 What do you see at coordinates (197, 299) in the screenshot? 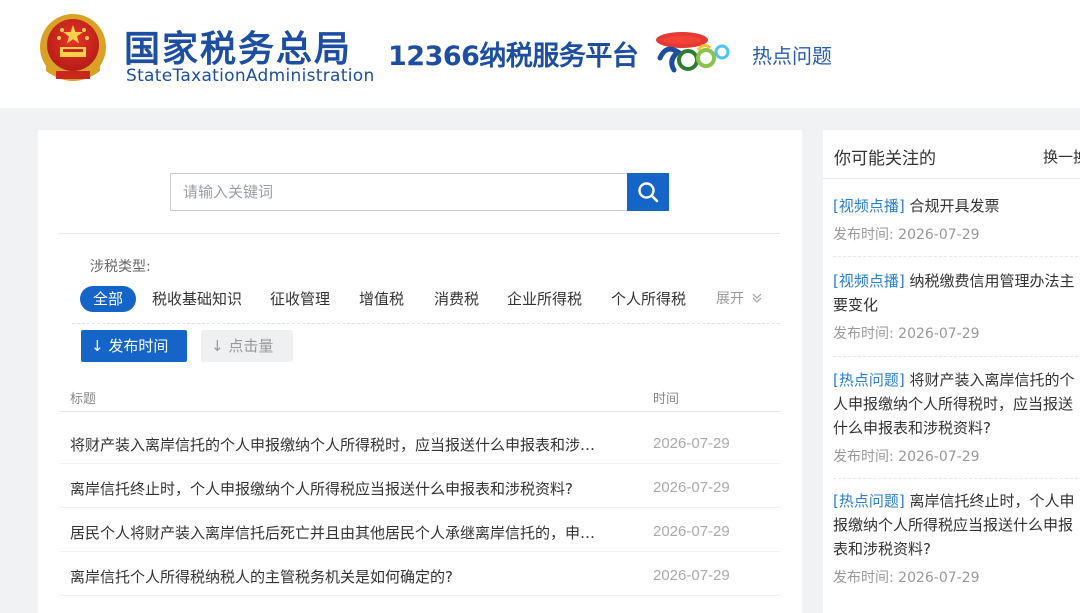
I see `filter-chip-basic: 税收基础知识` at bounding box center [197, 299].